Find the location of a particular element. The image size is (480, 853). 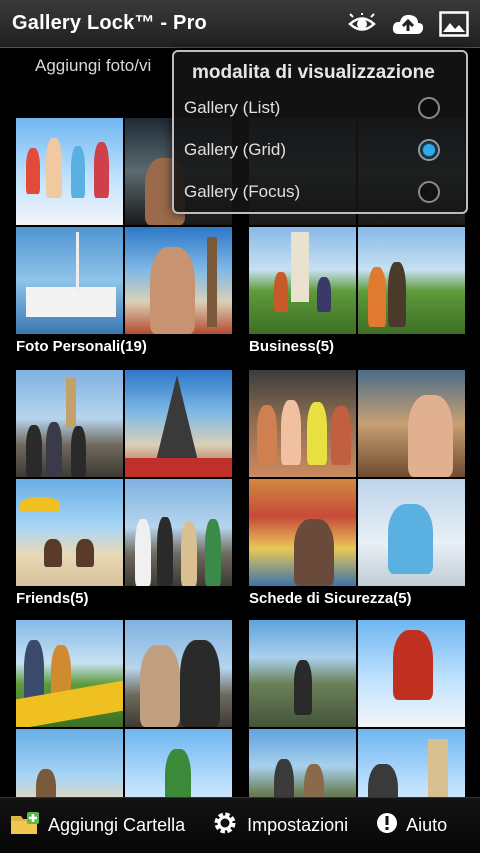

settings-label: Impostazioni is located at coordinates (298, 825).